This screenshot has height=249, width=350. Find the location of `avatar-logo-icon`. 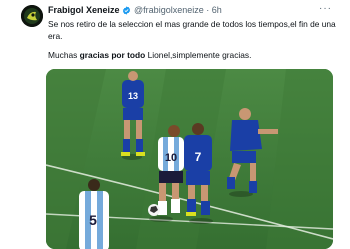

avatar-logo-icon is located at coordinates (32, 16).